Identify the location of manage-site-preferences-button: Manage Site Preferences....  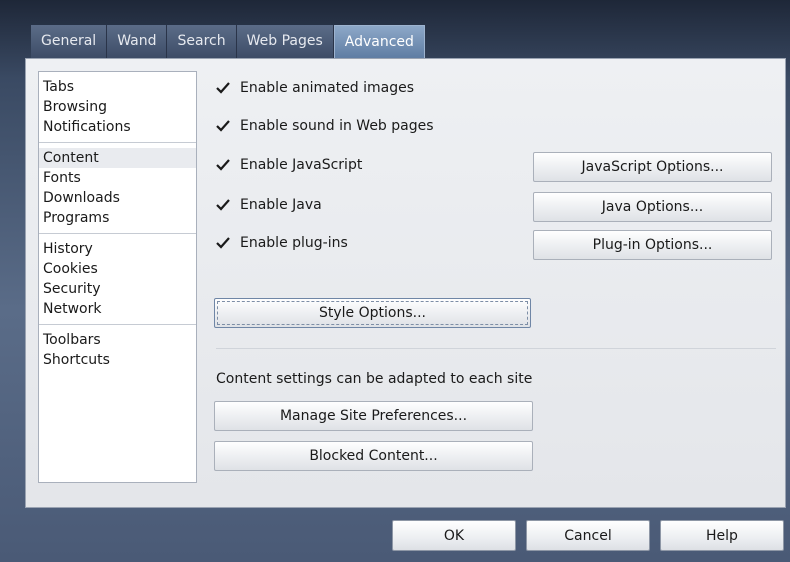
(373, 416).